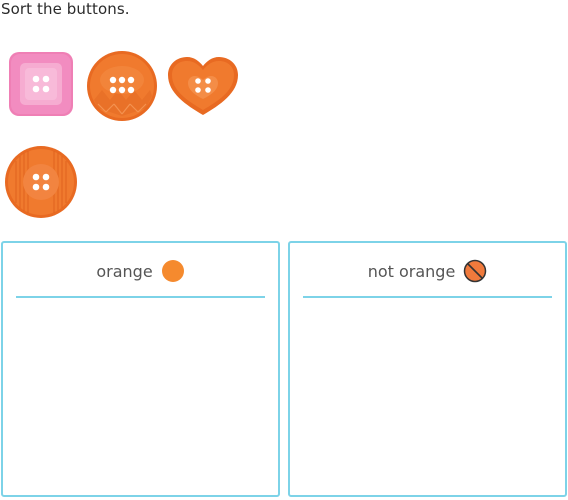 The image size is (568, 500). What do you see at coordinates (41, 84) in the screenshot?
I see `pink-square-button` at bounding box center [41, 84].